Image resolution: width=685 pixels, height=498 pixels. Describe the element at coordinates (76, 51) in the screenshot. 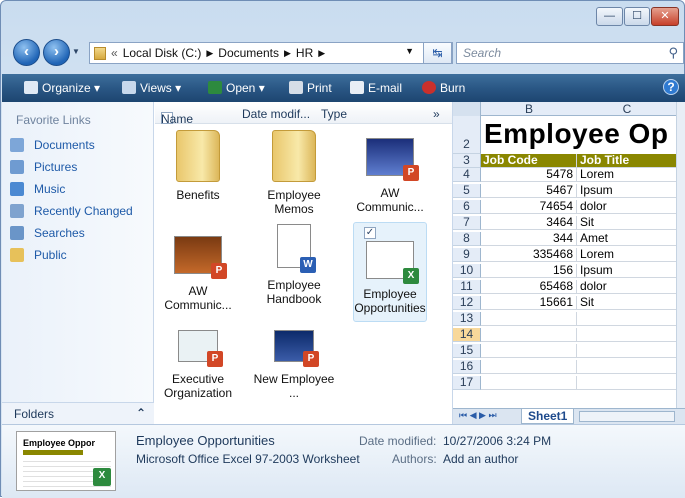

I see `recent-pages-dropdown: ▼` at that location.